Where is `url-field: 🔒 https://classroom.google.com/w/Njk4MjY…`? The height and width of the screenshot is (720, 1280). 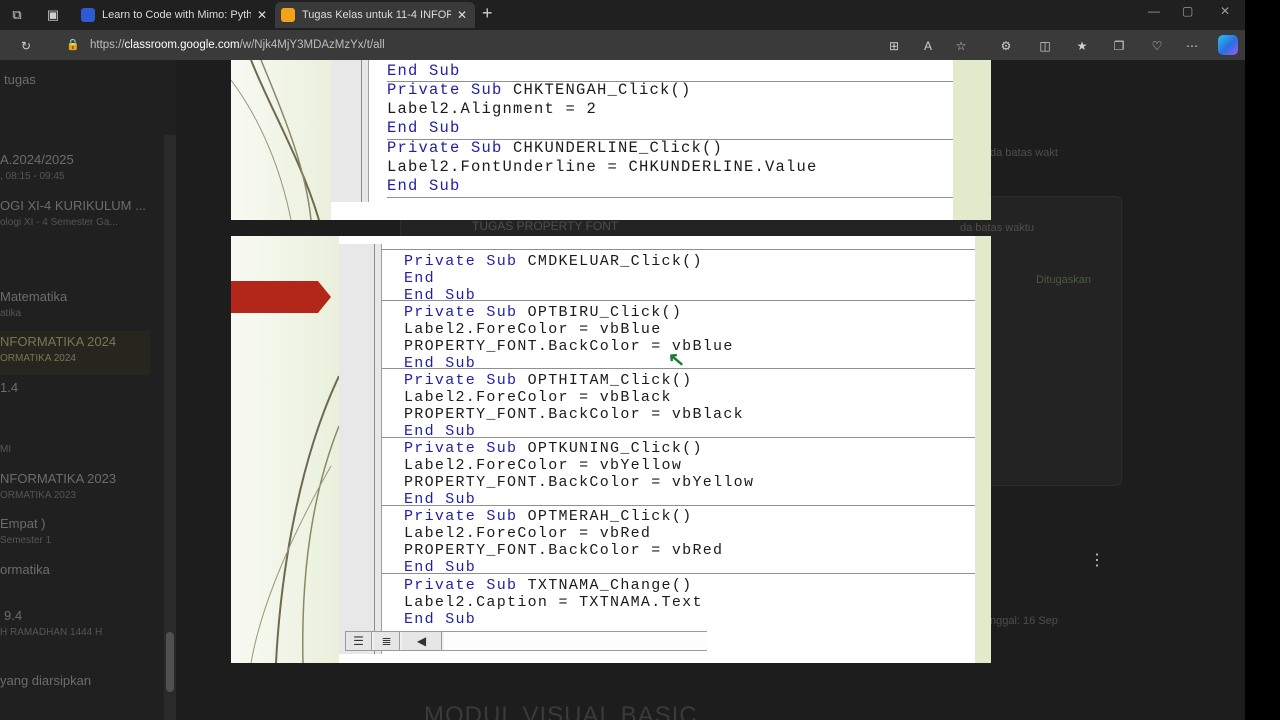
url-field: 🔒 https://classroom.google.com/w/Njk4MjY… is located at coordinates (414, 45).